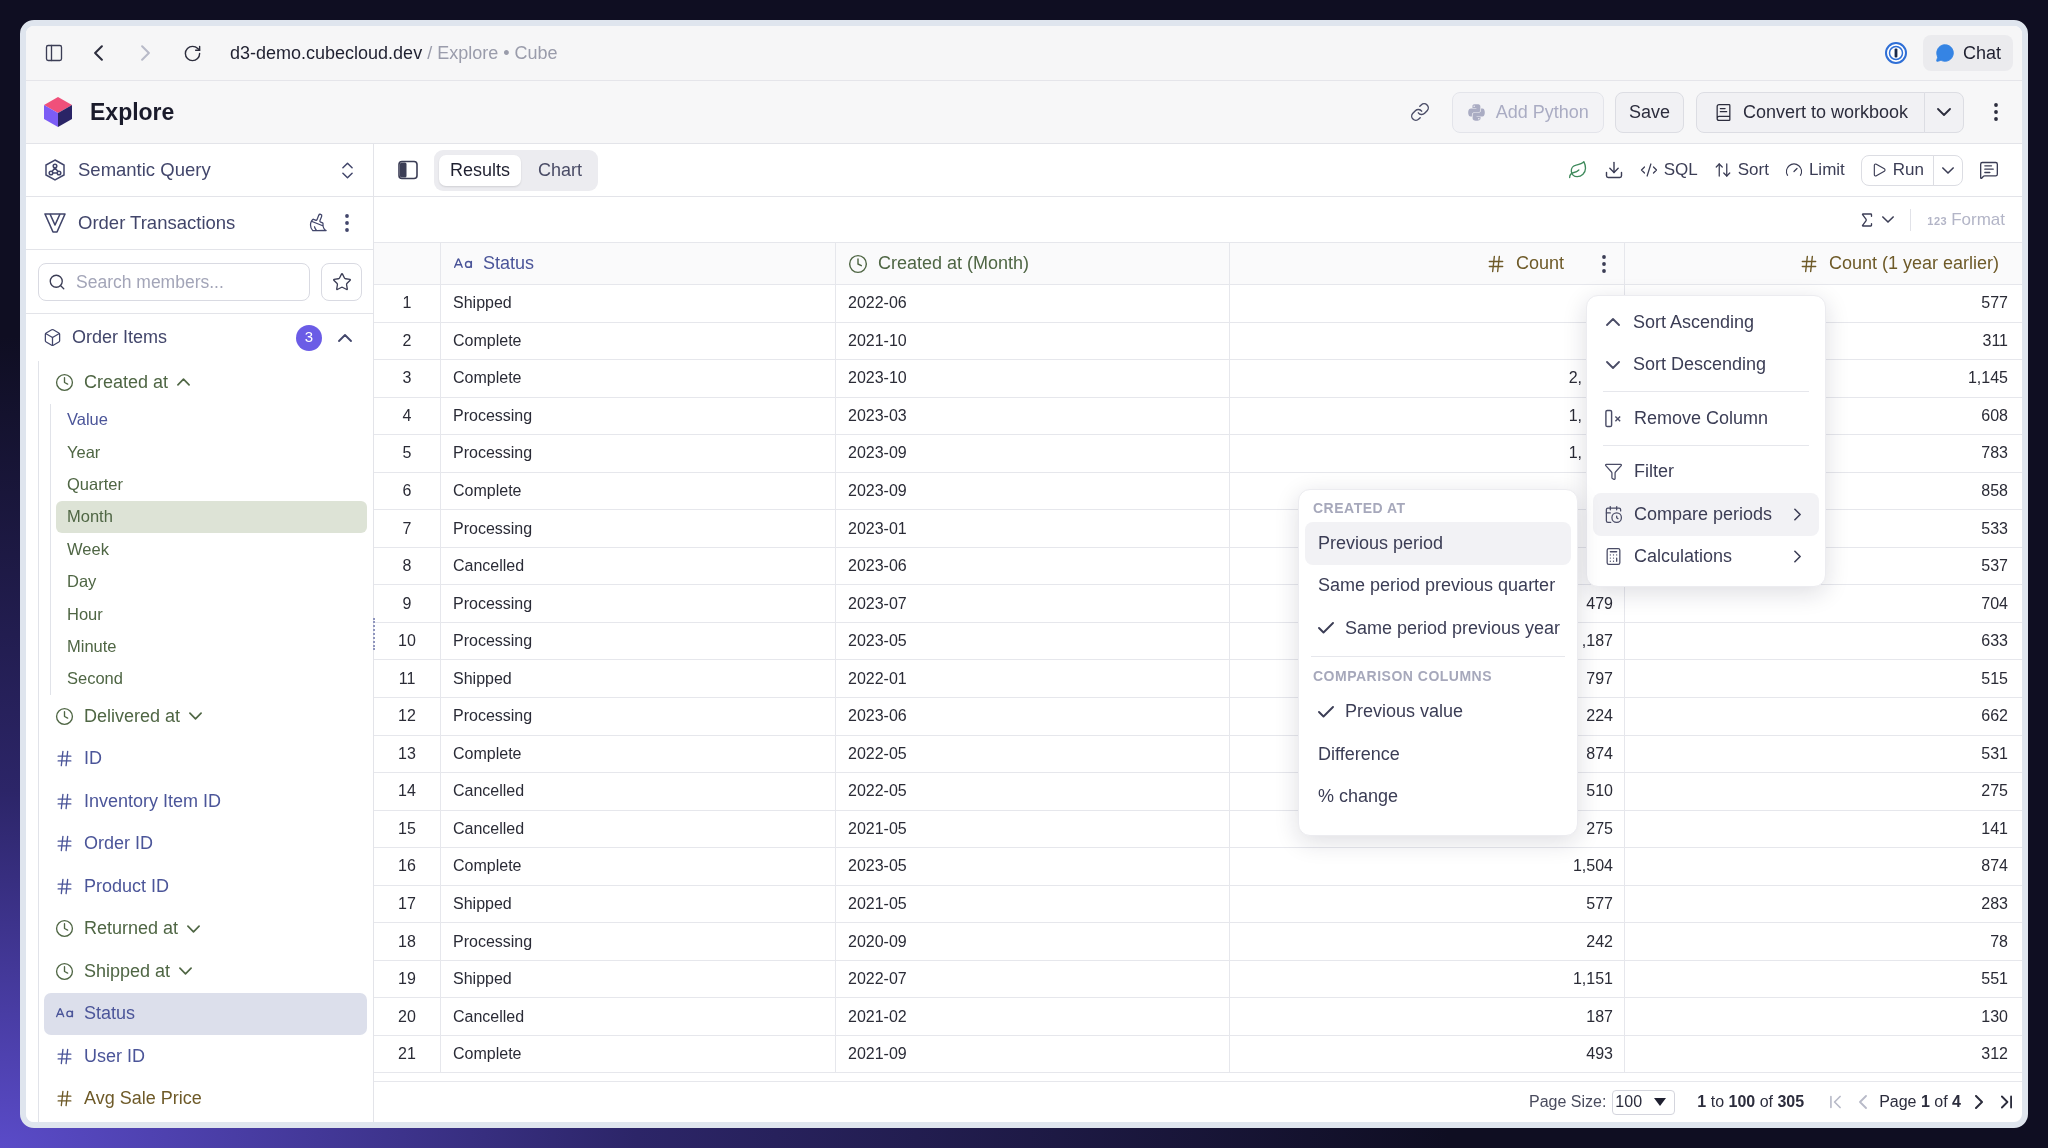 The width and height of the screenshot is (2048, 1148). I want to click on column-header: Count, so click(1427, 263).